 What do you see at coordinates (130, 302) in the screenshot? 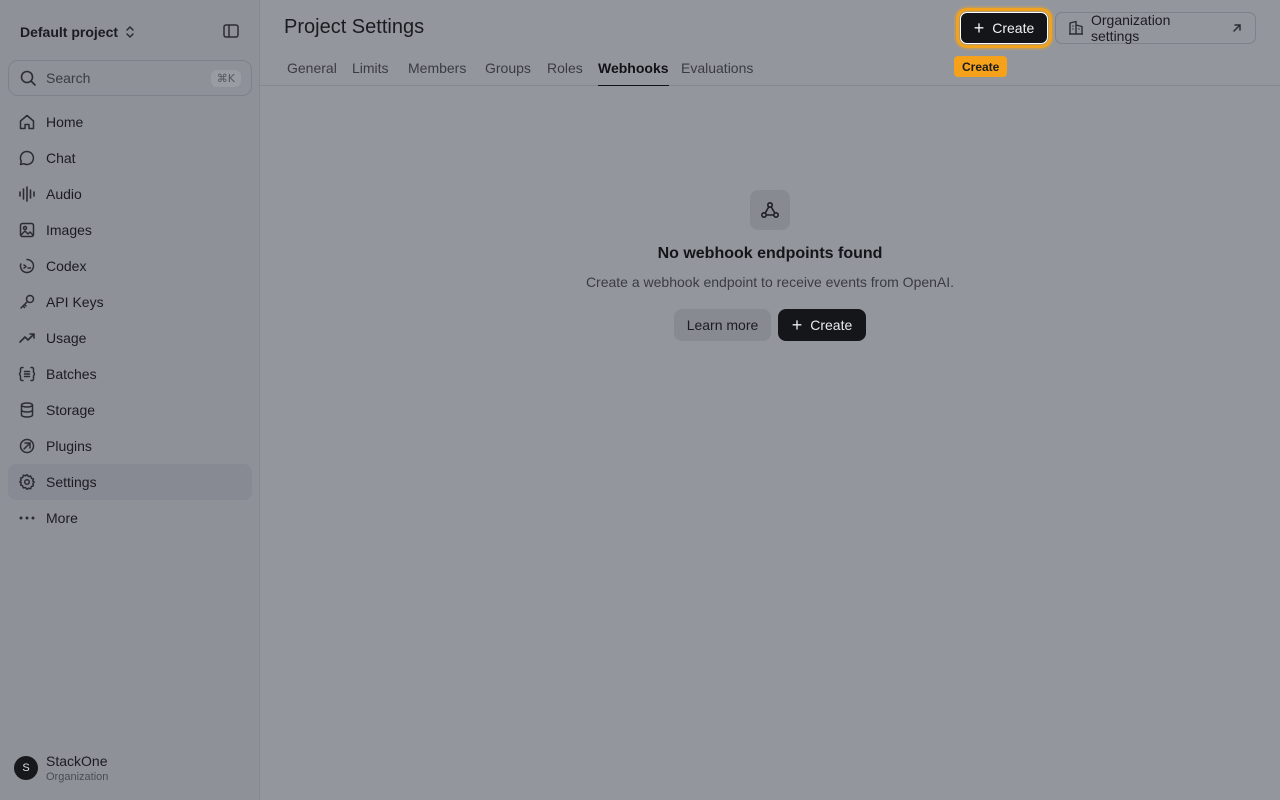
I see `sidebar-item-api-keys: API Keys` at bounding box center [130, 302].